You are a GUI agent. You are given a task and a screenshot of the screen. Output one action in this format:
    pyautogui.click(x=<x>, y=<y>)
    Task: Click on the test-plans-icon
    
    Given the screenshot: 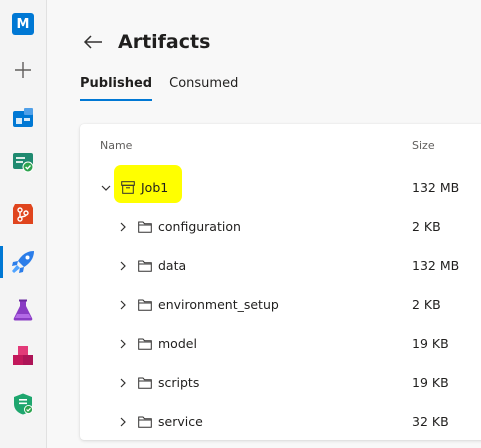 What is the action you would take?
    pyautogui.click(x=23, y=163)
    